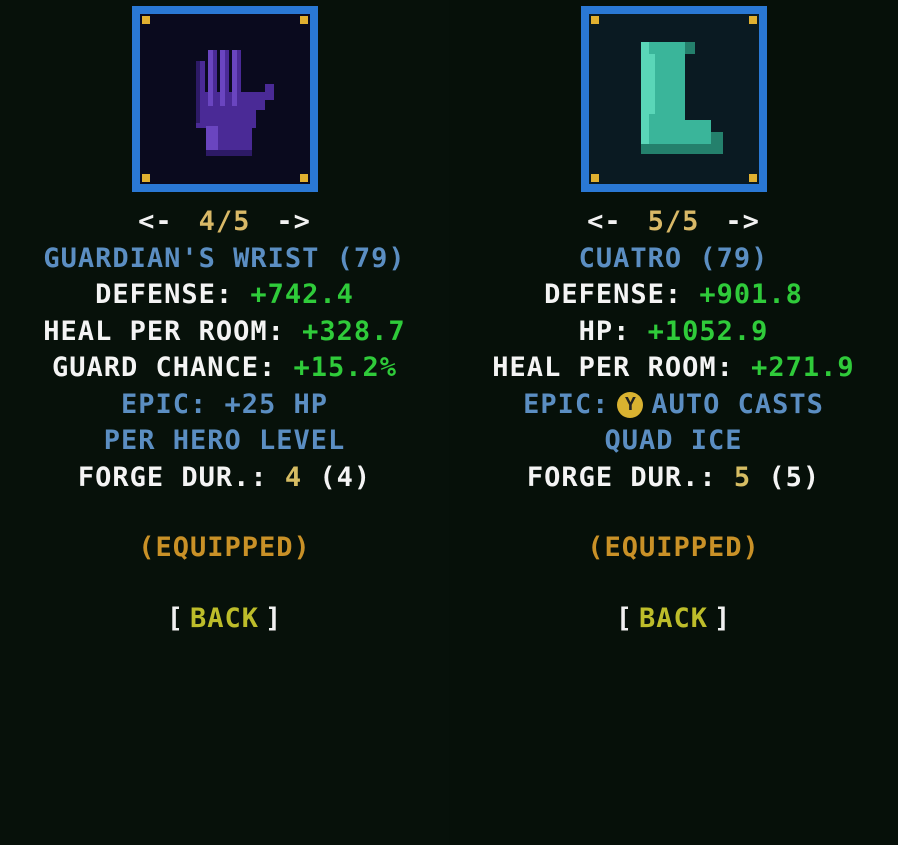 This screenshot has width=898, height=845. Describe the element at coordinates (681, 98) in the screenshot. I see `boot-icon` at that location.